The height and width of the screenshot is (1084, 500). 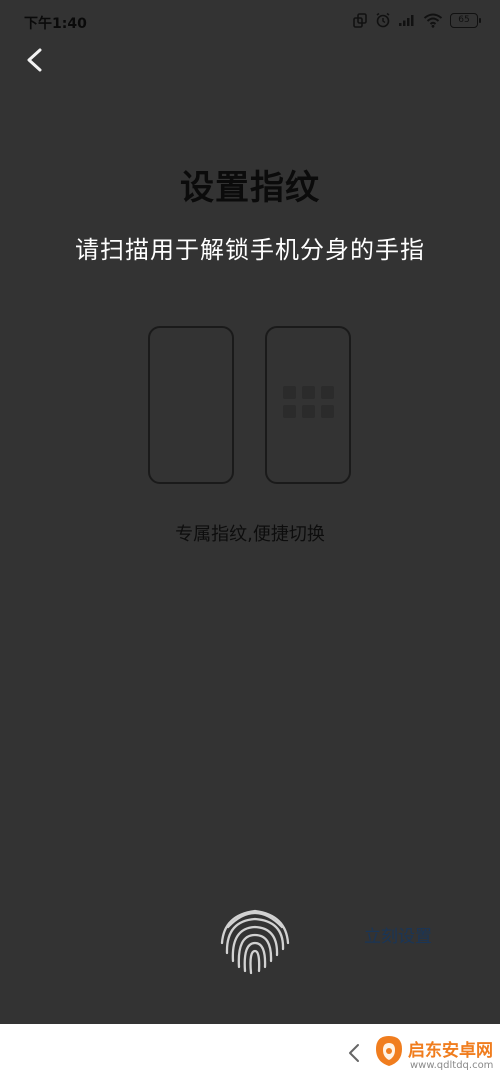 What do you see at coordinates (383, 20) in the screenshot?
I see `alarm-icon` at bounding box center [383, 20].